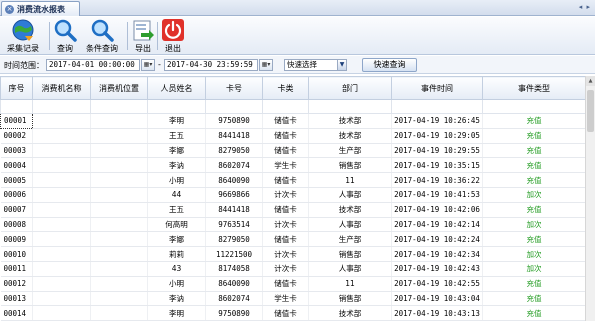  What do you see at coordinates (176, 136) in the screenshot?
I see `table-cell: 王五` at bounding box center [176, 136].